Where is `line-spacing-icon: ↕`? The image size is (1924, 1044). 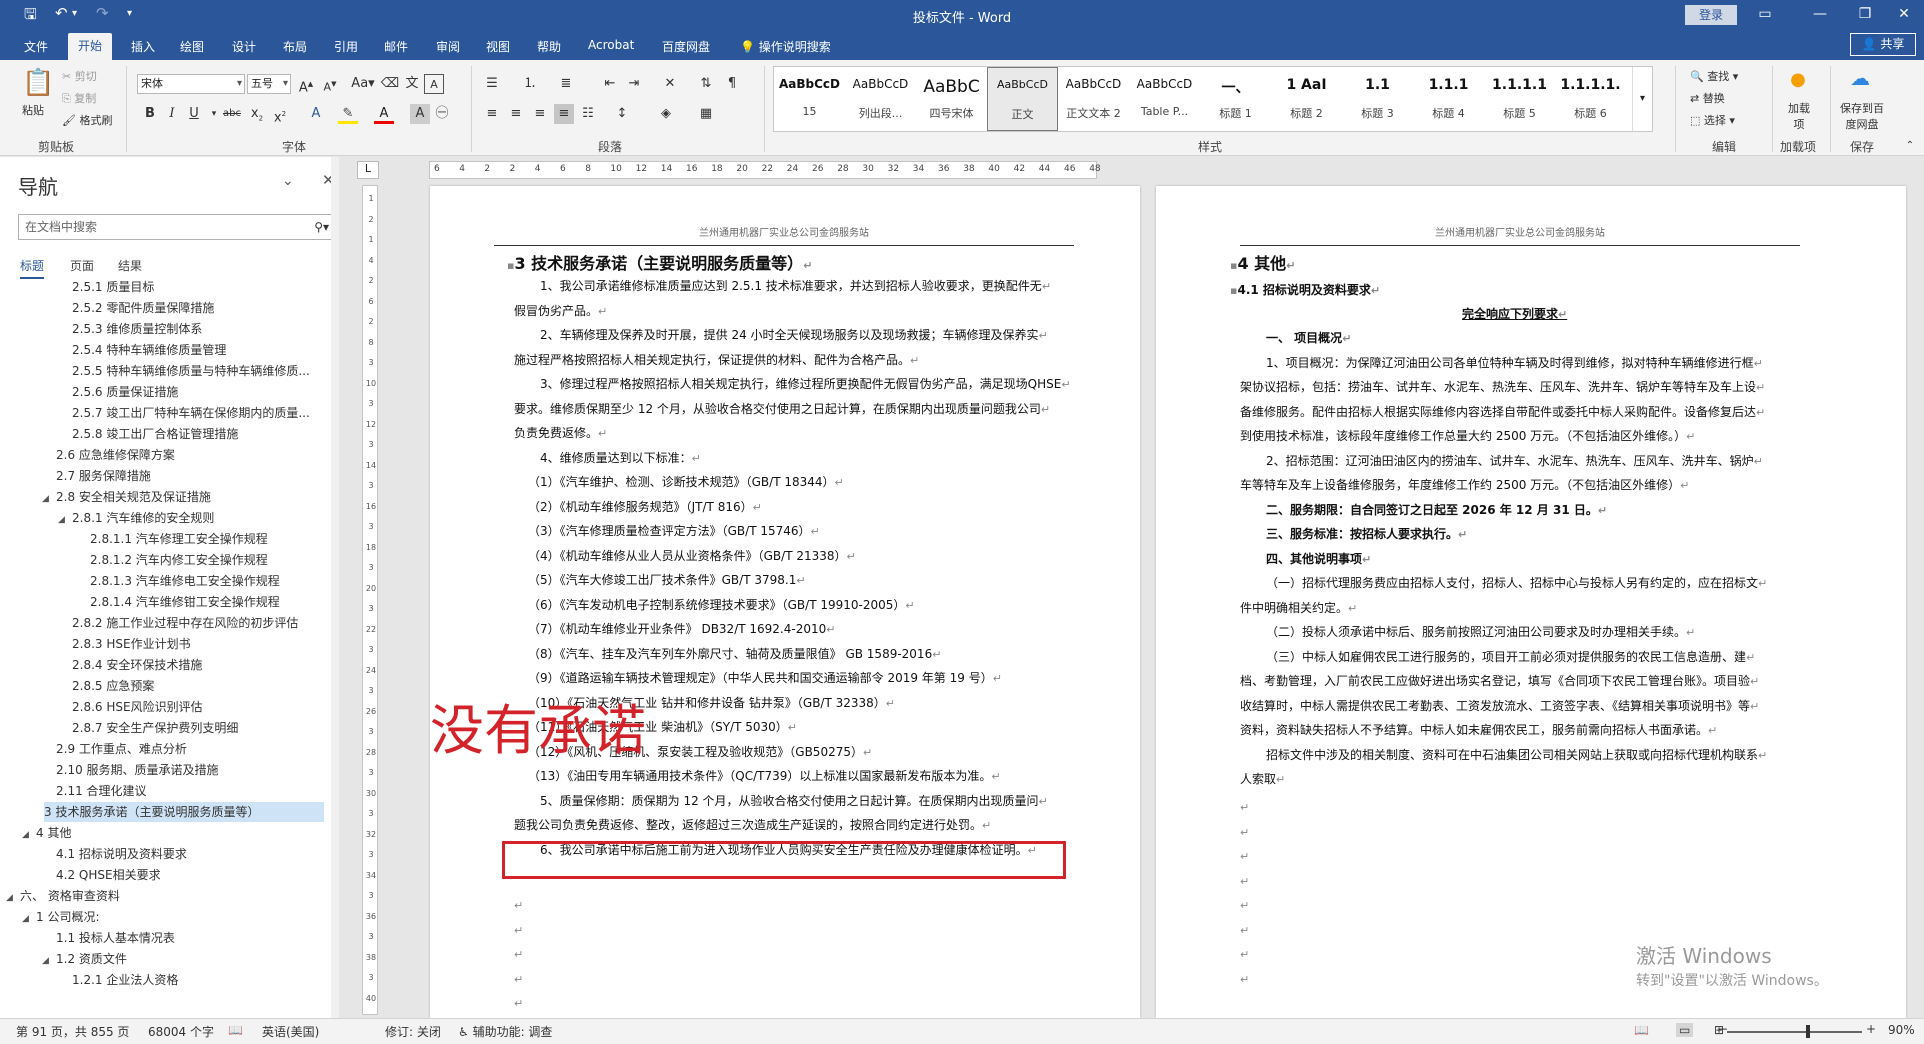
line-spacing-icon: ↕ is located at coordinates (622, 114).